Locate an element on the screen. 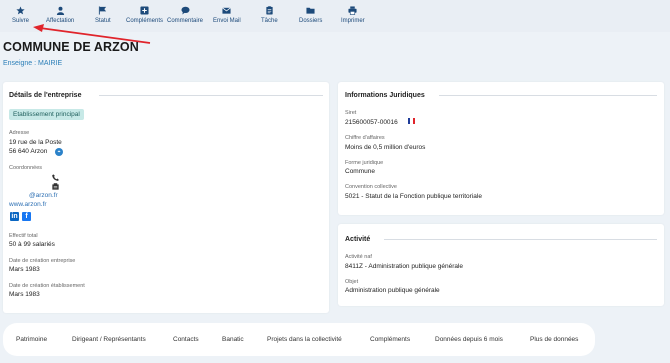 Image resolution: width=670 pixels, height=363 pixels. assign-label: Affectation is located at coordinates (60, 21).